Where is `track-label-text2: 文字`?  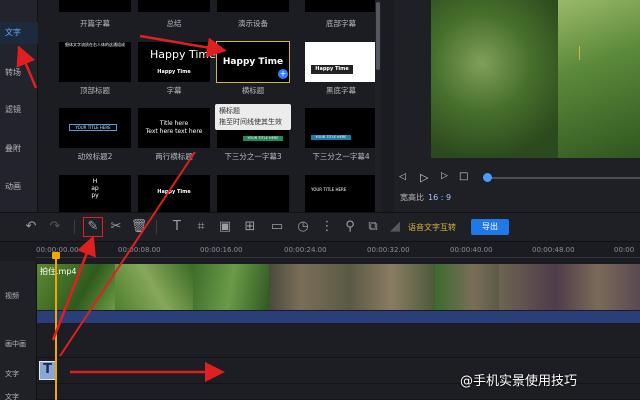 track-label-text2: 文字 is located at coordinates (12, 396).